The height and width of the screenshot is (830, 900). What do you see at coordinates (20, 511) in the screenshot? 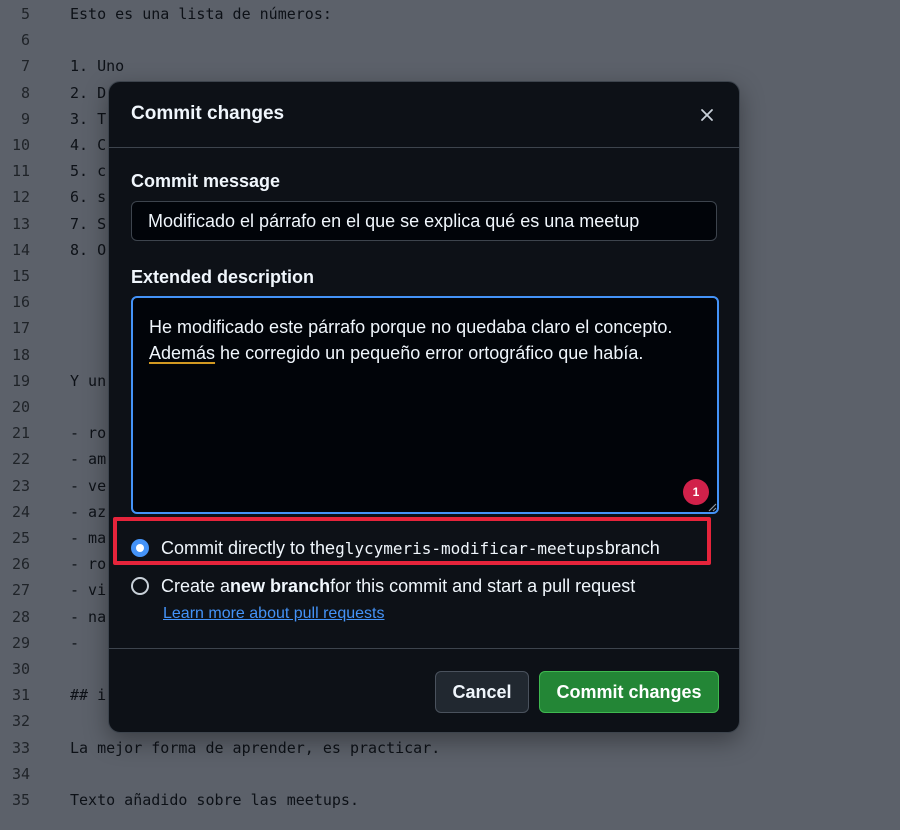
I see `line-number: 24` at bounding box center [20, 511].